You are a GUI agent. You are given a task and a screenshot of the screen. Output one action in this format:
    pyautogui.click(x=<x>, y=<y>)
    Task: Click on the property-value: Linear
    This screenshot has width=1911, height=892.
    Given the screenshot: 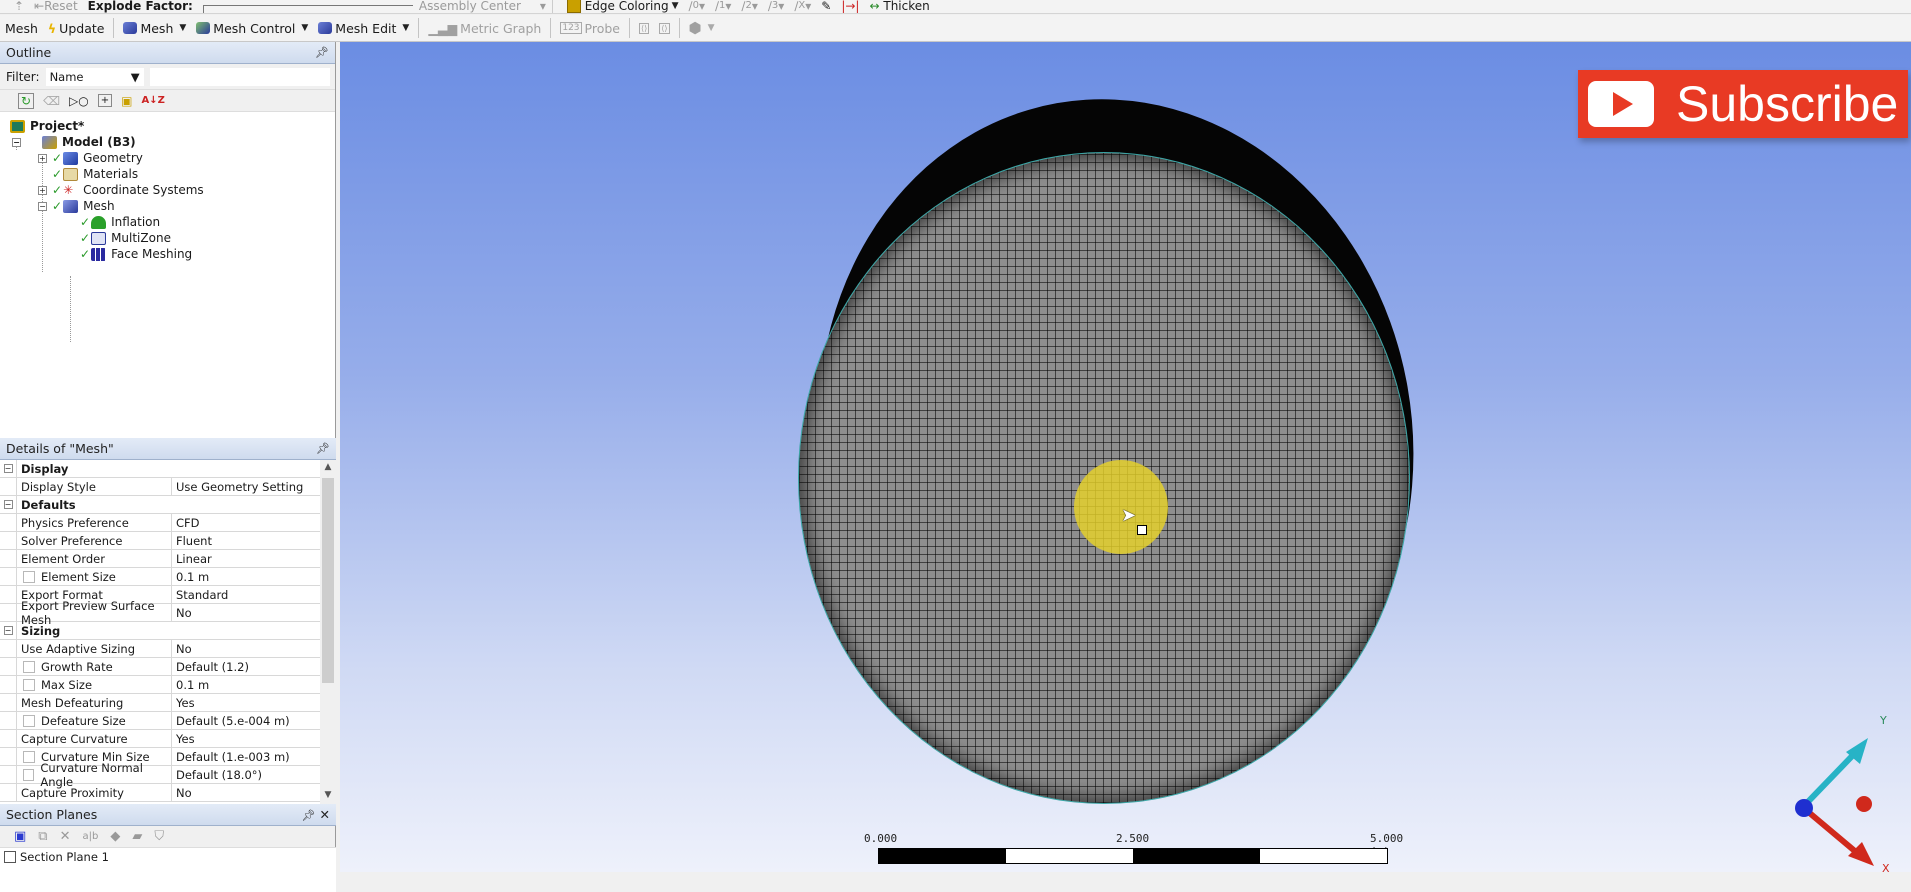 What is the action you would take?
    pyautogui.click(x=246, y=558)
    